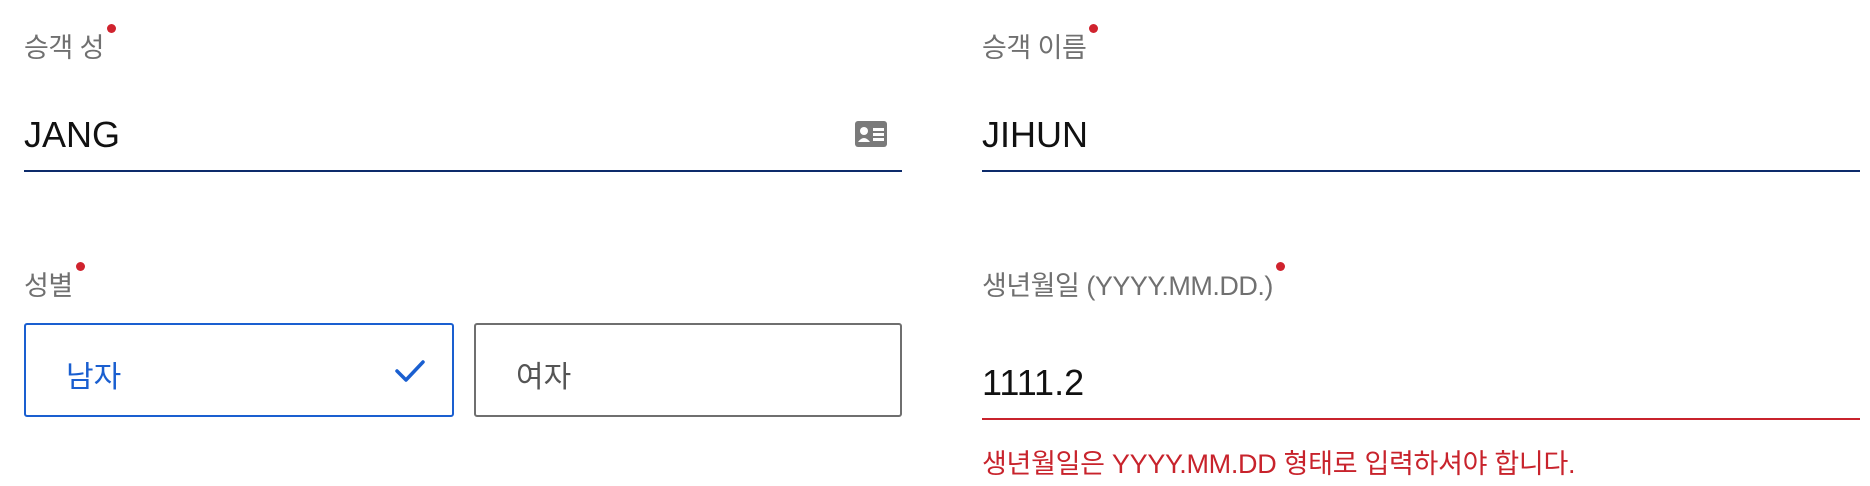  I want to click on given-name-field, so click(1421, 136).